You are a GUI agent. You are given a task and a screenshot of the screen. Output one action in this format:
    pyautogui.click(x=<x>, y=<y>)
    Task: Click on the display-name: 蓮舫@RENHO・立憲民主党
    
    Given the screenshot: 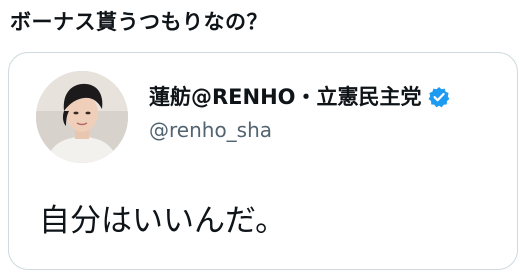 What is the action you would take?
    pyautogui.click(x=285, y=97)
    